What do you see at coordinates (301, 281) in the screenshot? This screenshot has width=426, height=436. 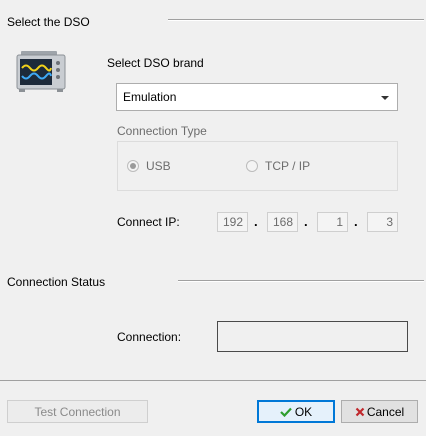 I see `separator-connection-status` at bounding box center [301, 281].